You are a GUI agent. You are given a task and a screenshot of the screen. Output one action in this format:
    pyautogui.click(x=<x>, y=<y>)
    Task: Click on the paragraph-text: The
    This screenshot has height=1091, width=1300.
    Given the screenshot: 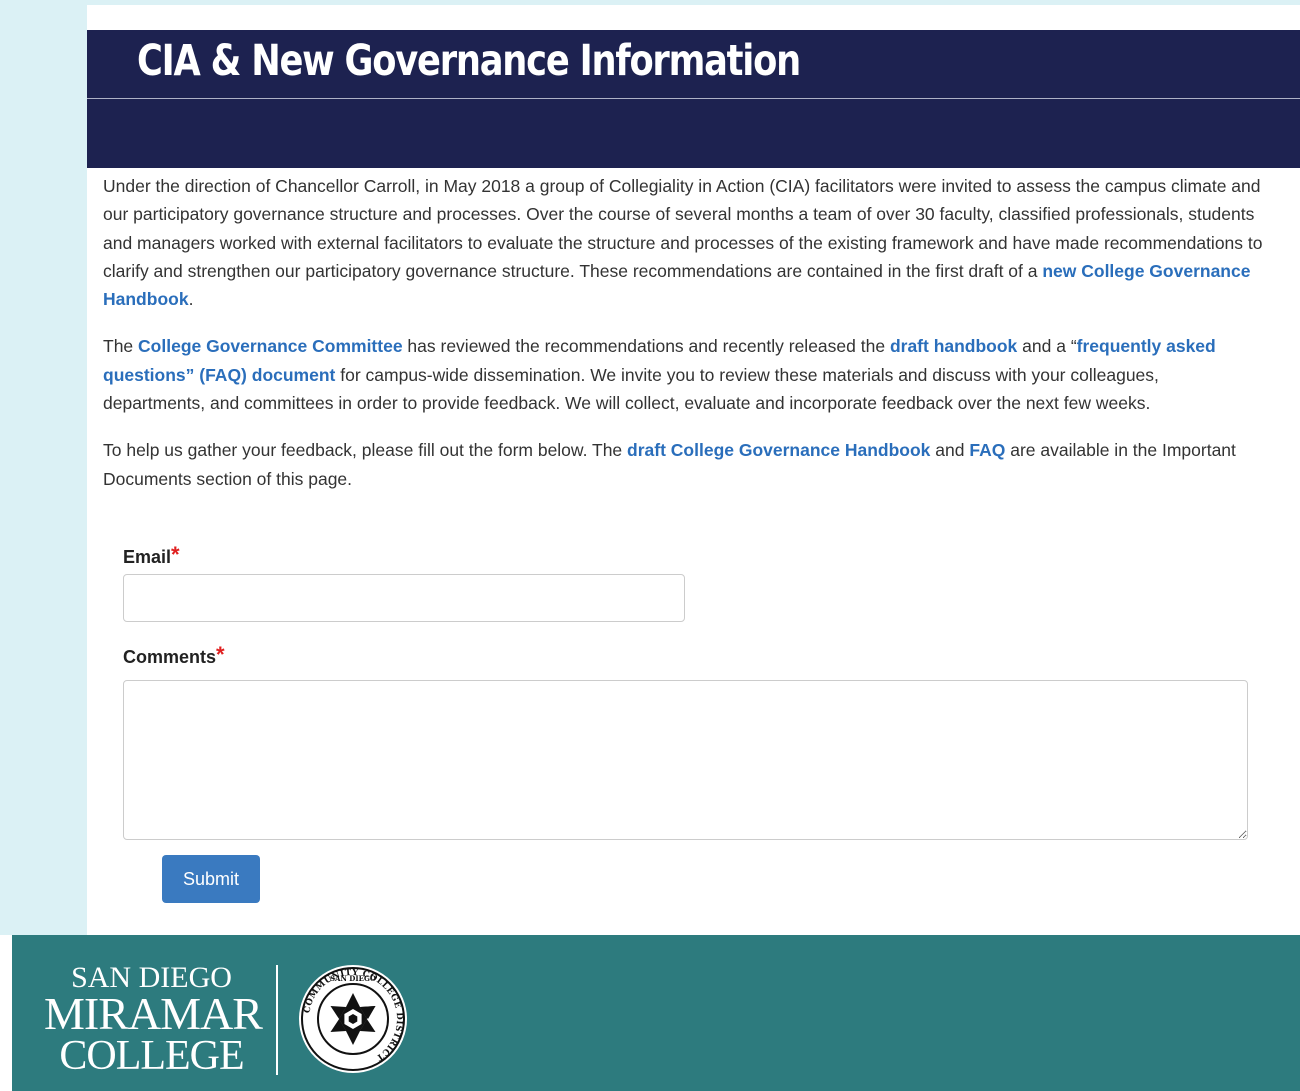 What is the action you would take?
    pyautogui.click(x=121, y=346)
    